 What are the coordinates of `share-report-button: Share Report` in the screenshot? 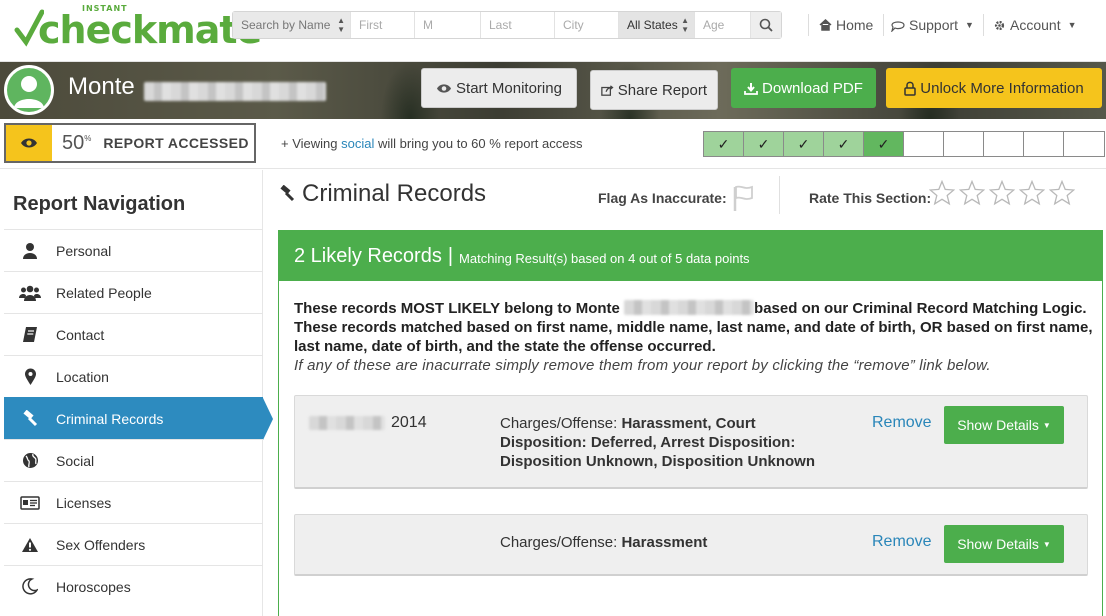 It's located at (654, 90).